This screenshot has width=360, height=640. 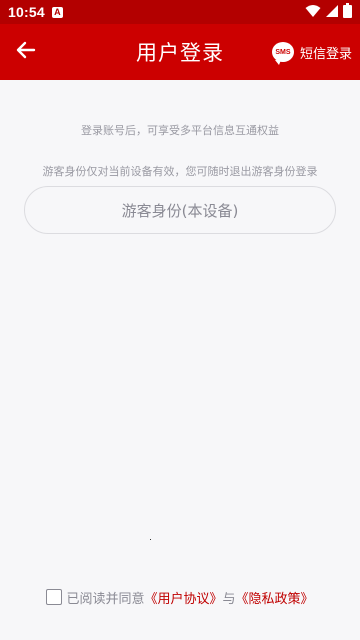 I want to click on notification-a-icon: A, so click(x=57, y=12).